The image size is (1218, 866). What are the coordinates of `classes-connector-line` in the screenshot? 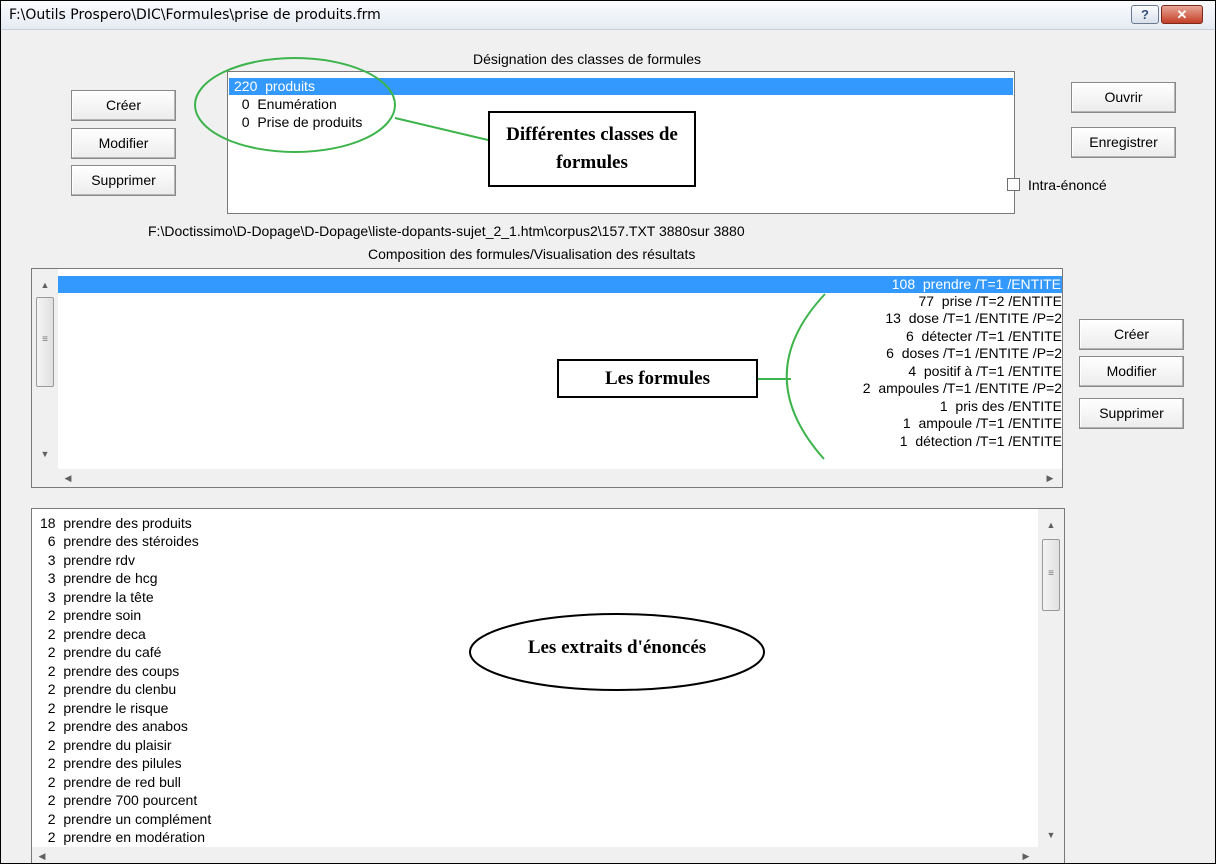 It's located at (441, 129).